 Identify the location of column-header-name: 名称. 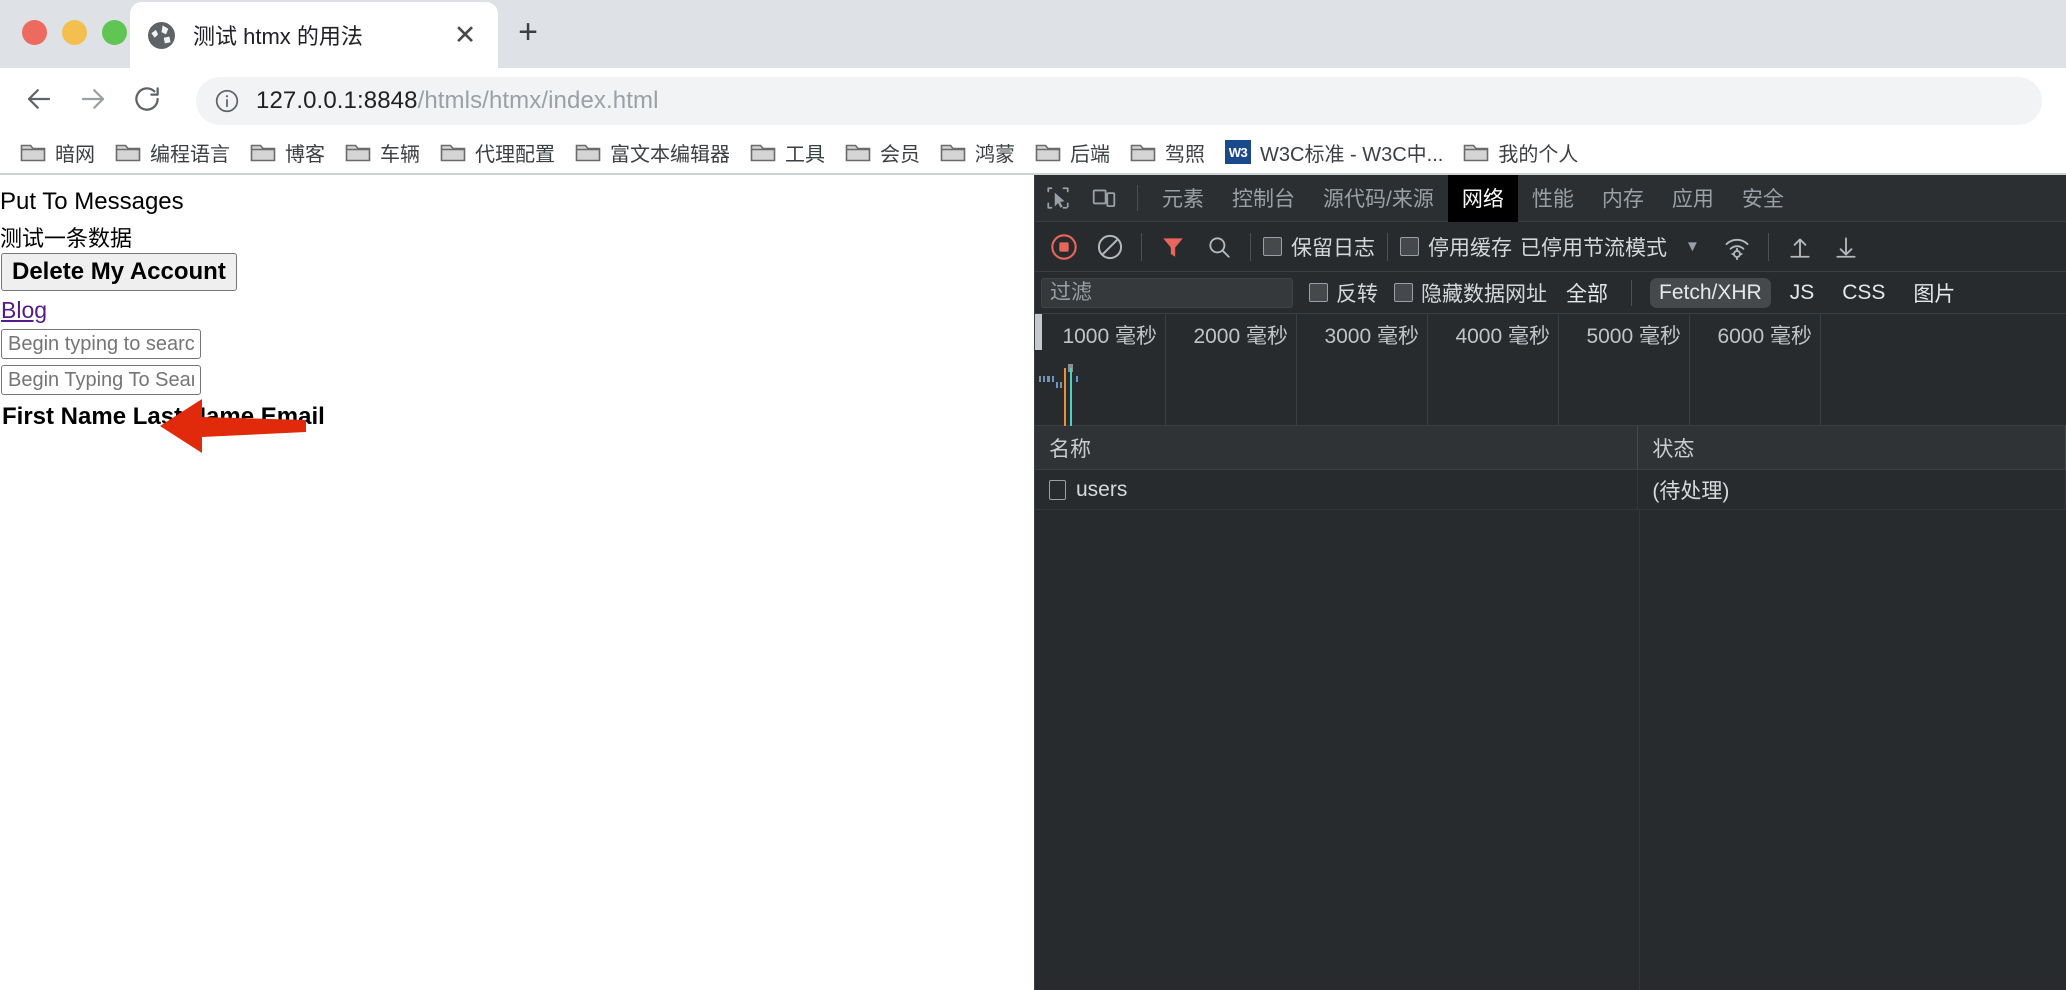
(1337, 447).